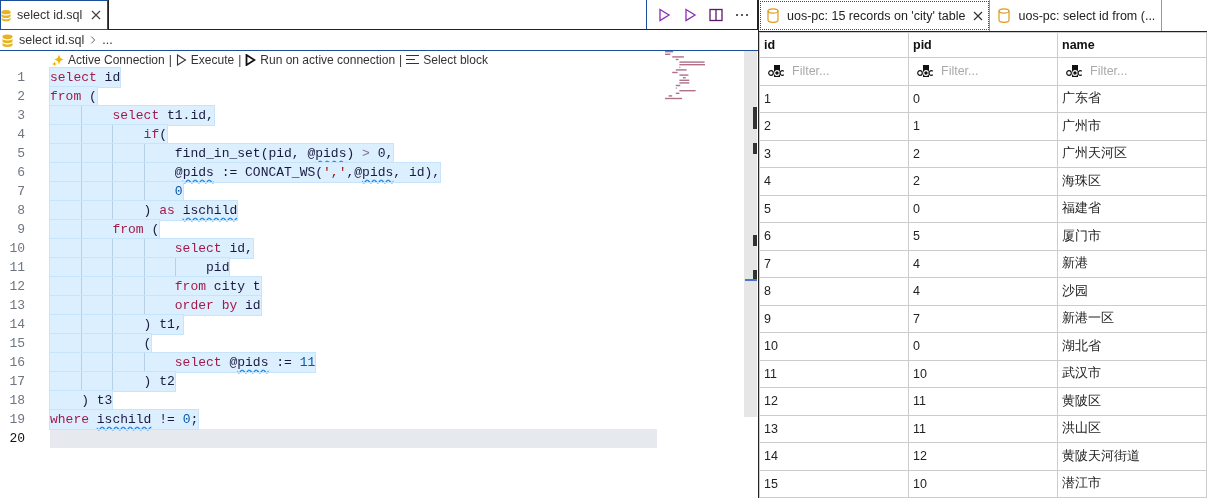 The width and height of the screenshot is (1207, 498). Describe the element at coordinates (834, 236) in the screenshot. I see `table-cell: 6` at that location.